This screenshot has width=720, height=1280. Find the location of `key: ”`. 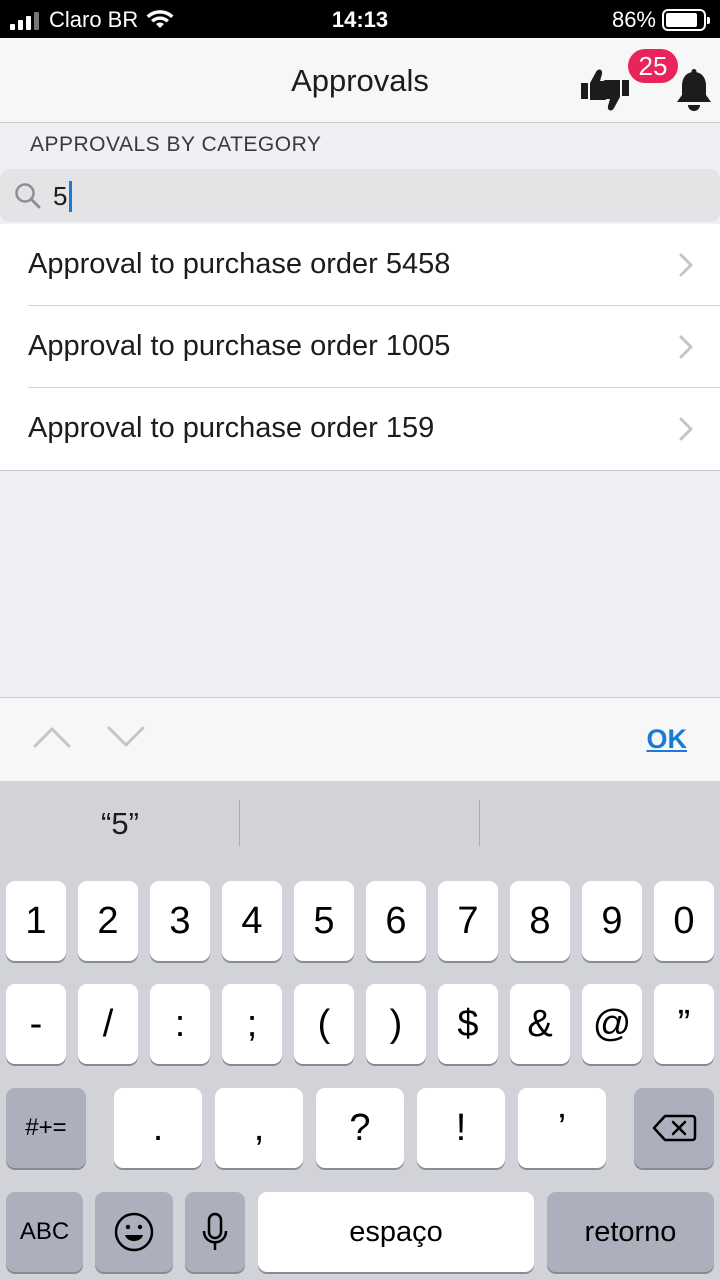

key: ” is located at coordinates (684, 1024).